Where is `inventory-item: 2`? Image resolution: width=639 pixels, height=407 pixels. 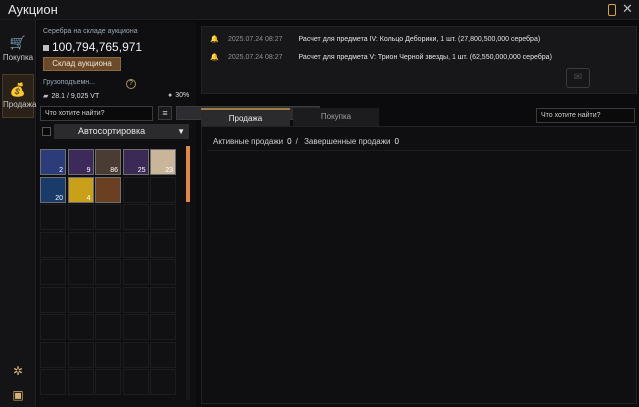
inventory-item: 2 is located at coordinates (53, 162).